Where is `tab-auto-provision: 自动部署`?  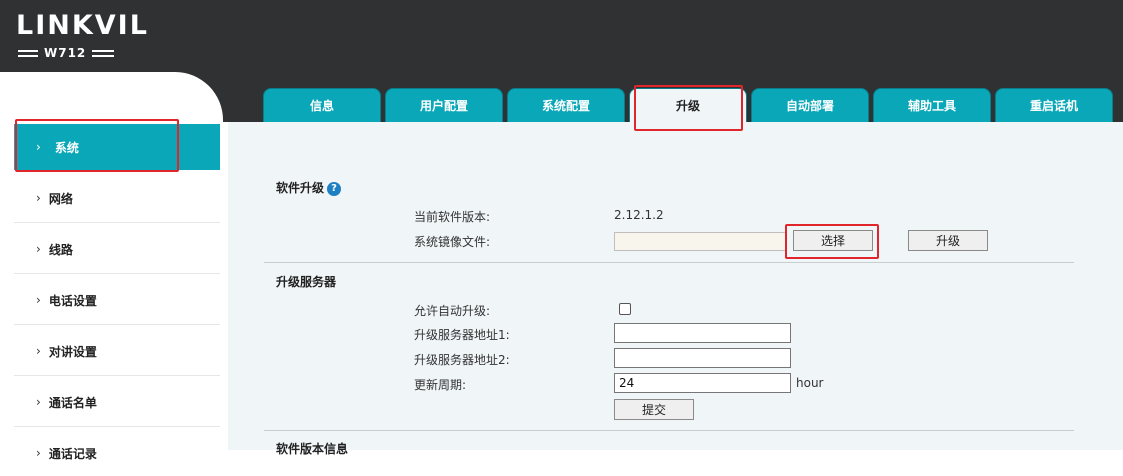
tab-auto-provision: 自动部署 is located at coordinates (810, 105).